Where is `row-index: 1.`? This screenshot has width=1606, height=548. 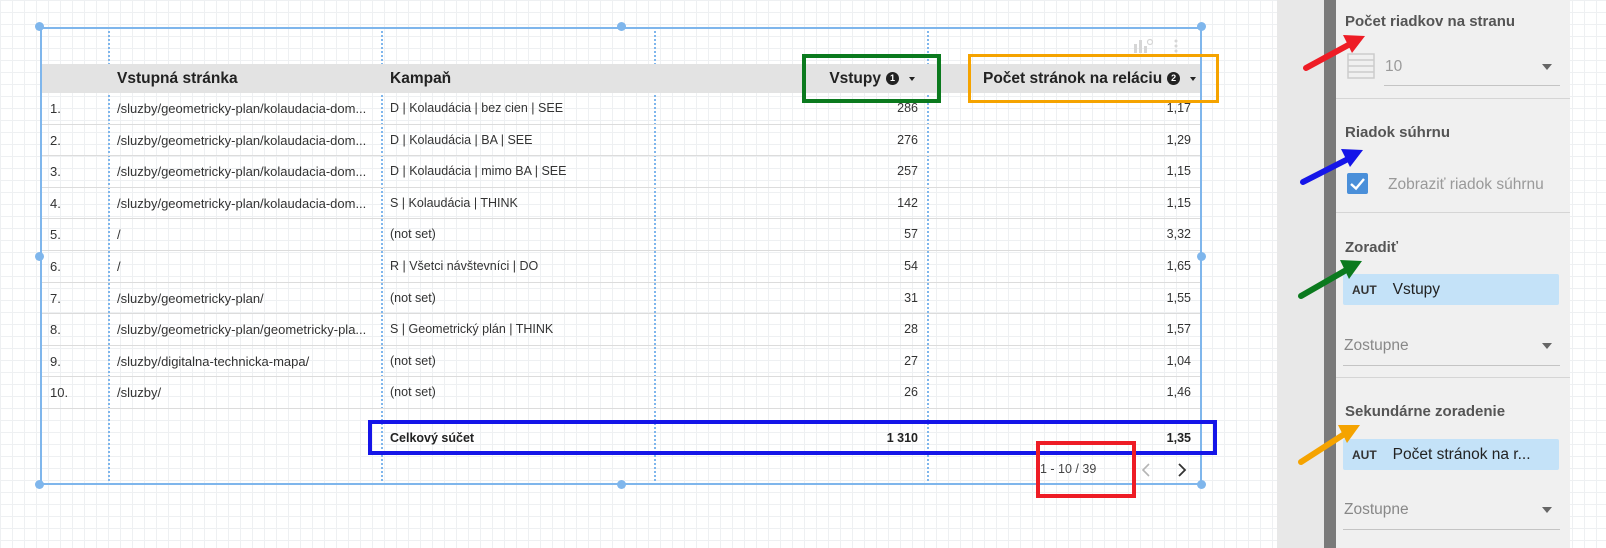
row-index: 1. is located at coordinates (55, 108).